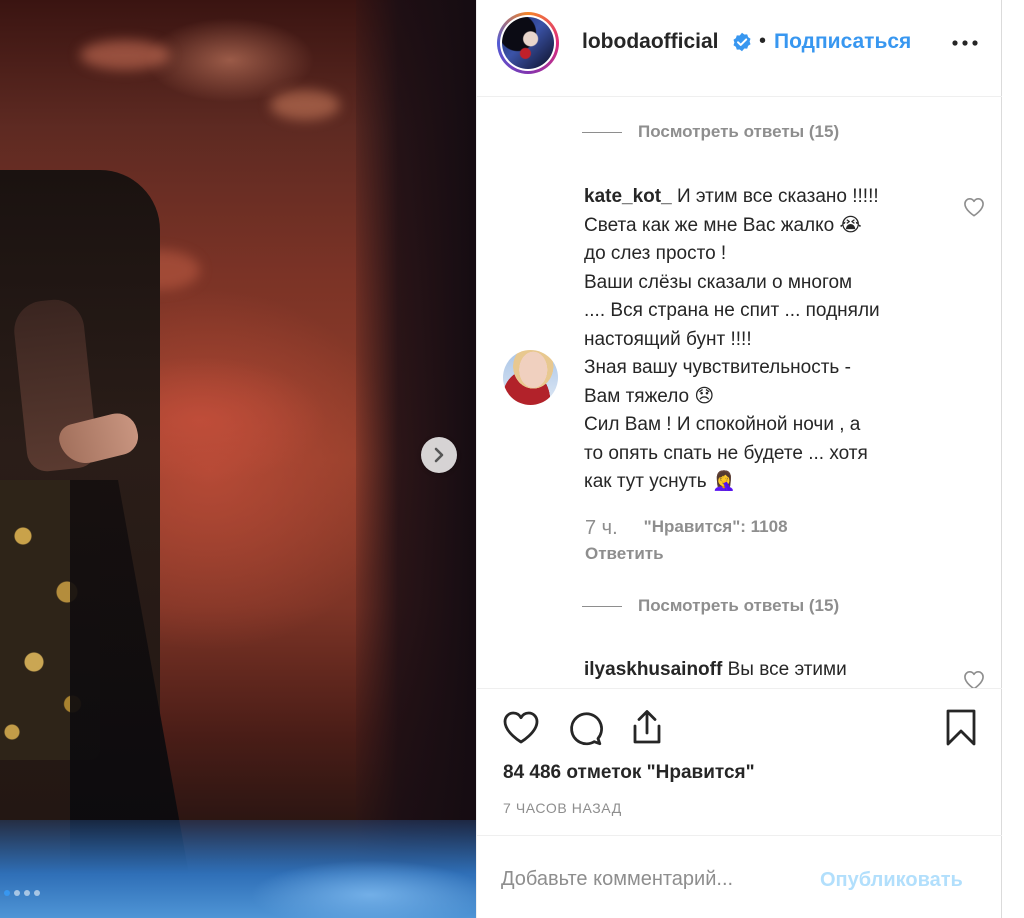 The height and width of the screenshot is (918, 1024). I want to click on post-like-count: 84 486 отметок "Нравится", so click(629, 773).